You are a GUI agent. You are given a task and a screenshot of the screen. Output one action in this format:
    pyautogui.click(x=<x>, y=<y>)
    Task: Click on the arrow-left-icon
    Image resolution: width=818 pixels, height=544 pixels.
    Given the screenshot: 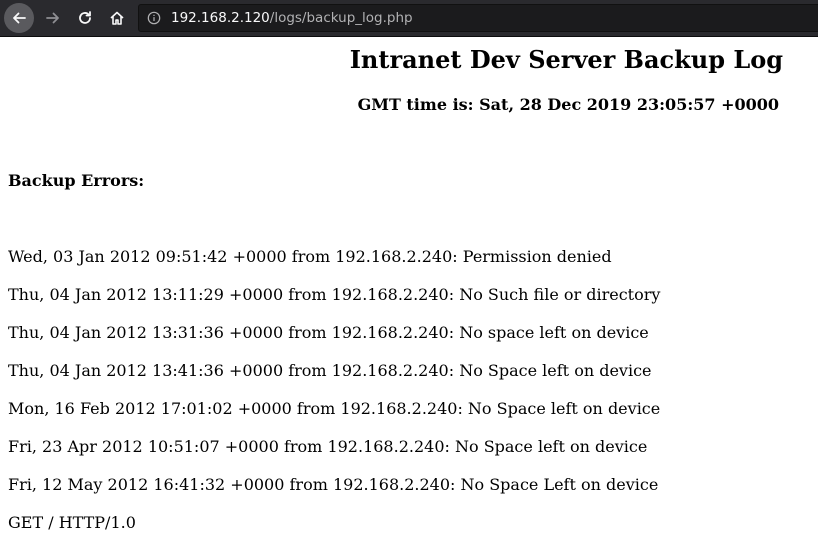 What is the action you would take?
    pyautogui.click(x=19, y=18)
    